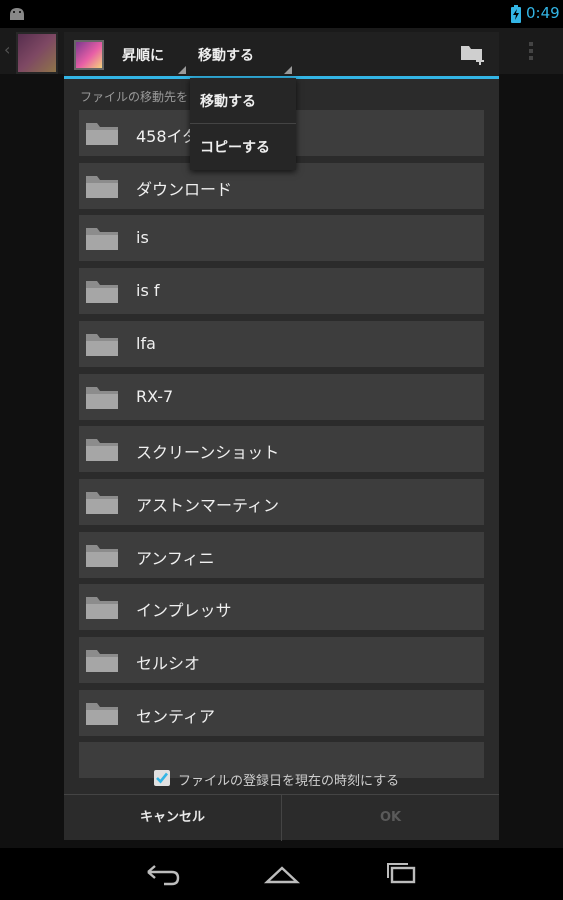  I want to click on check-icon, so click(162, 778).